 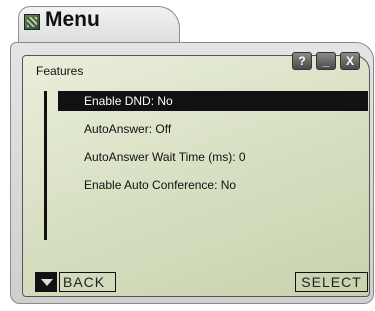 What do you see at coordinates (302, 61) in the screenshot?
I see `help-button: ?` at bounding box center [302, 61].